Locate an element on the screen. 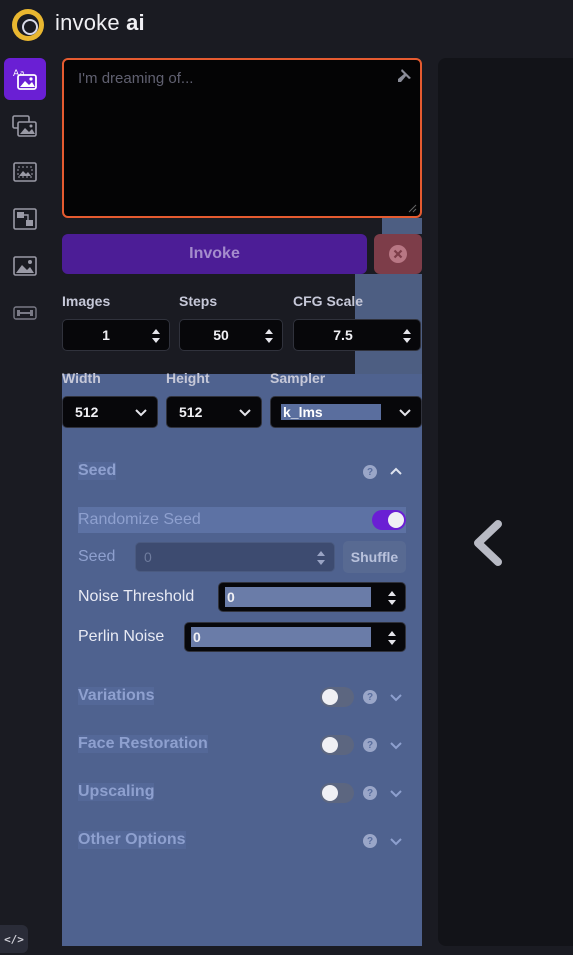 Image resolution: width=573 pixels, height=955 pixels. seed-value: 0 is located at coordinates (148, 557).